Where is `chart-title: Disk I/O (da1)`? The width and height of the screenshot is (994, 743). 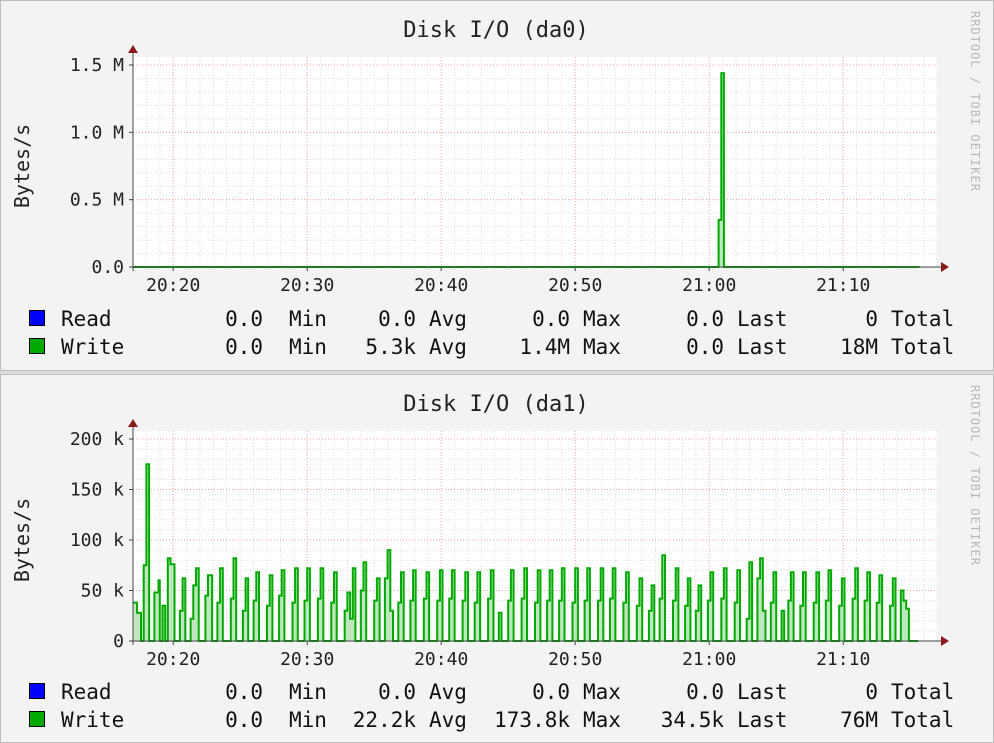
chart-title: Disk I/O (da1) is located at coordinates (495, 404).